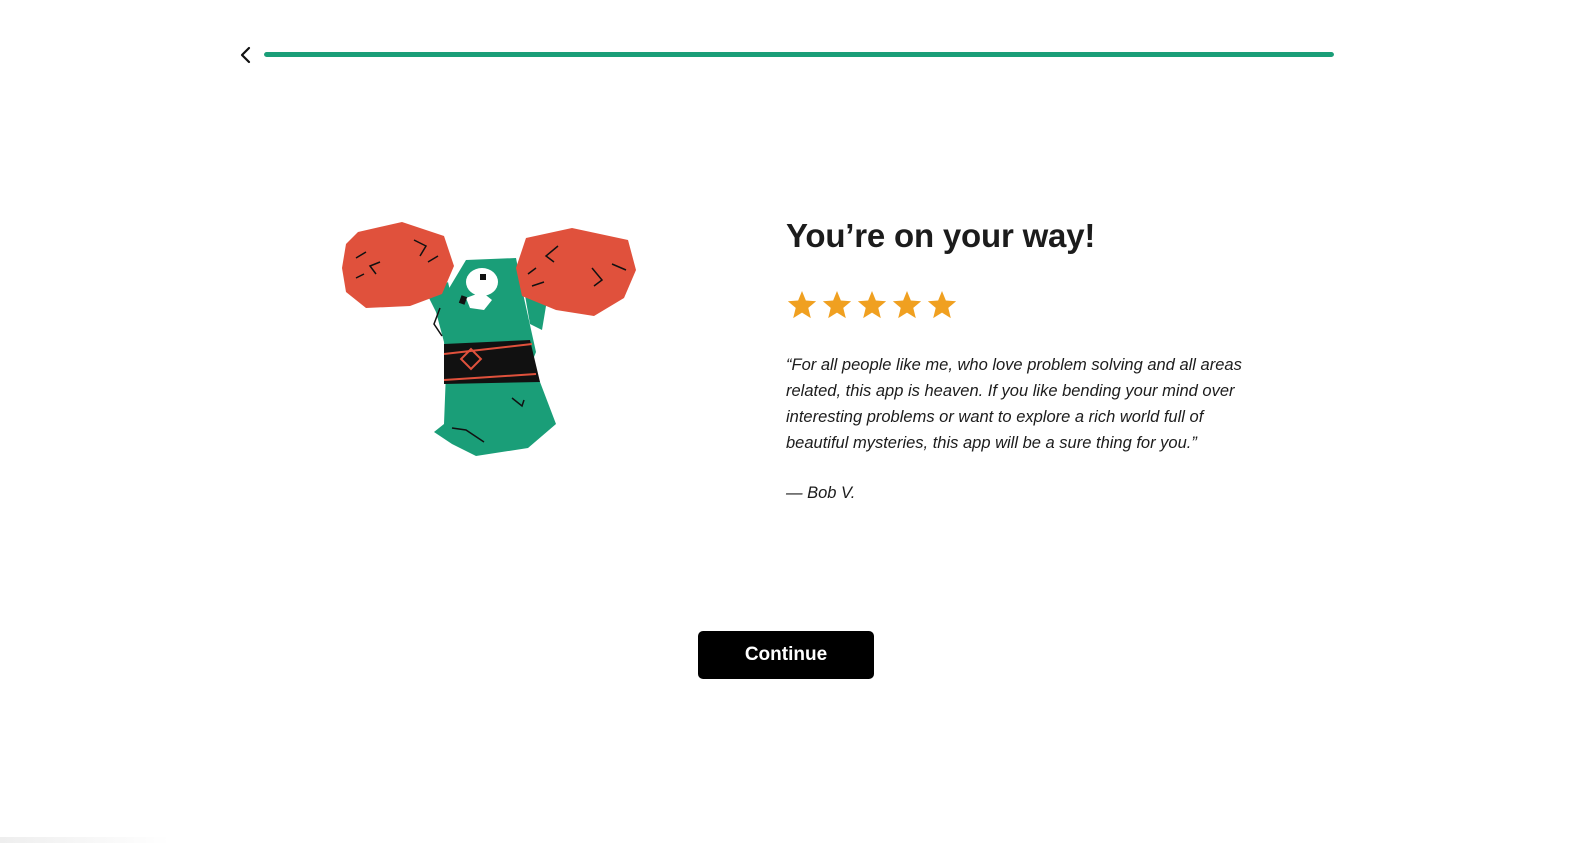 This screenshot has height=843, width=1575. What do you see at coordinates (786, 655) in the screenshot?
I see `continue-button: Continue` at bounding box center [786, 655].